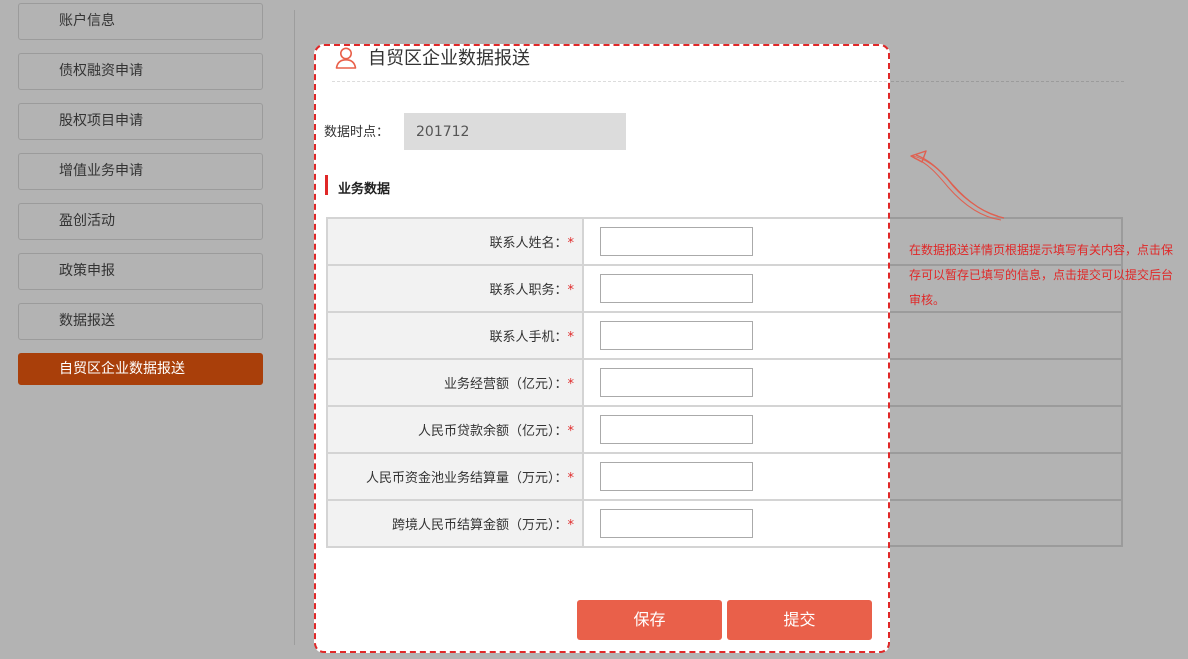 The image size is (1188, 659). I want to click on form-label: 联系人职务：*, so click(455, 288).